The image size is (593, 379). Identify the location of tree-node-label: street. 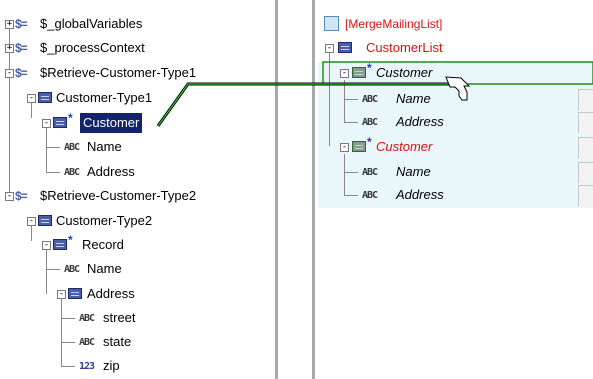
(119, 317).